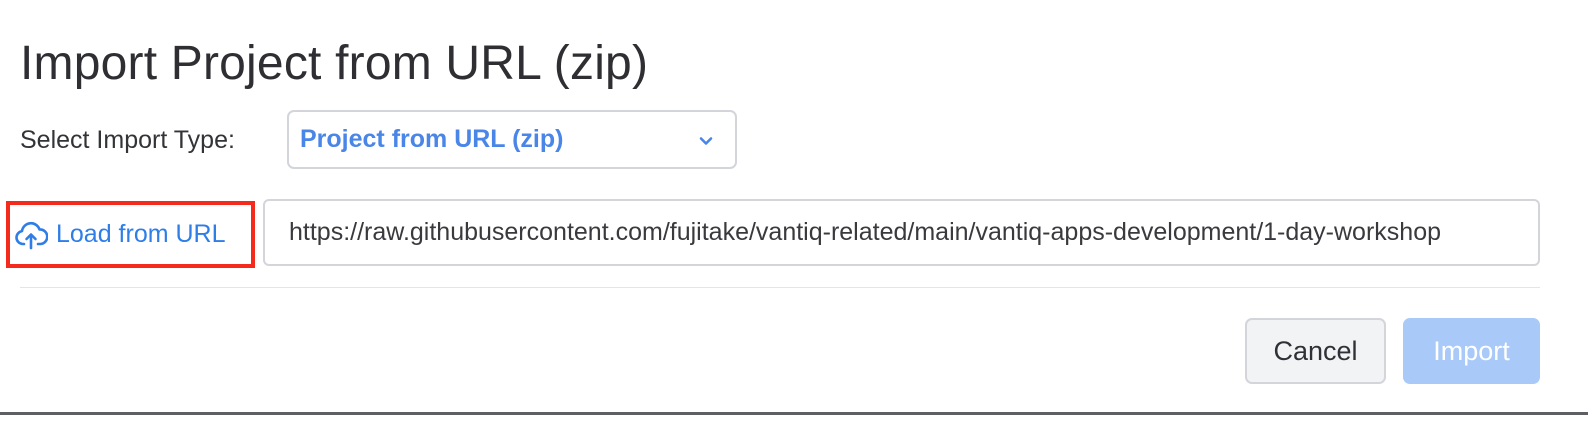 This screenshot has width=1588, height=422. What do you see at coordinates (794, 417) in the screenshot?
I see `window-bottom-edge` at bounding box center [794, 417].